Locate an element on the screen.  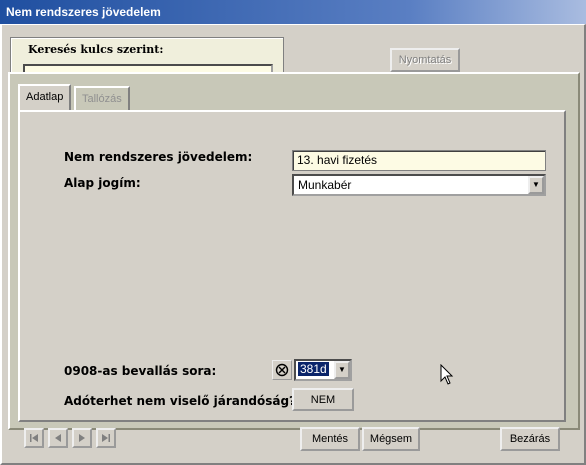
row-select: 381d ▼ is located at coordinates (323, 370).